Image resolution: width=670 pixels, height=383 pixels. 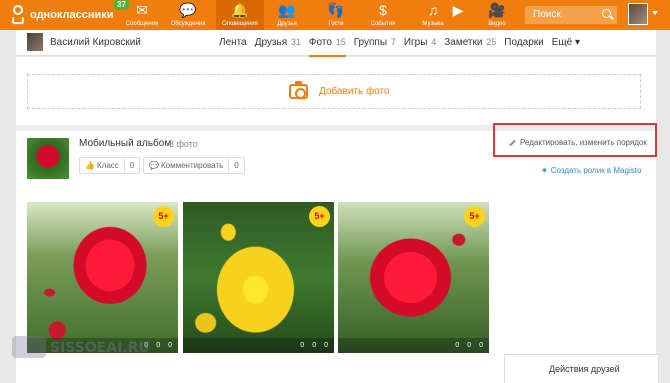 What do you see at coordinates (578, 142) in the screenshot?
I see `edit-order-link: Редактировать, изменить порядок` at bounding box center [578, 142].